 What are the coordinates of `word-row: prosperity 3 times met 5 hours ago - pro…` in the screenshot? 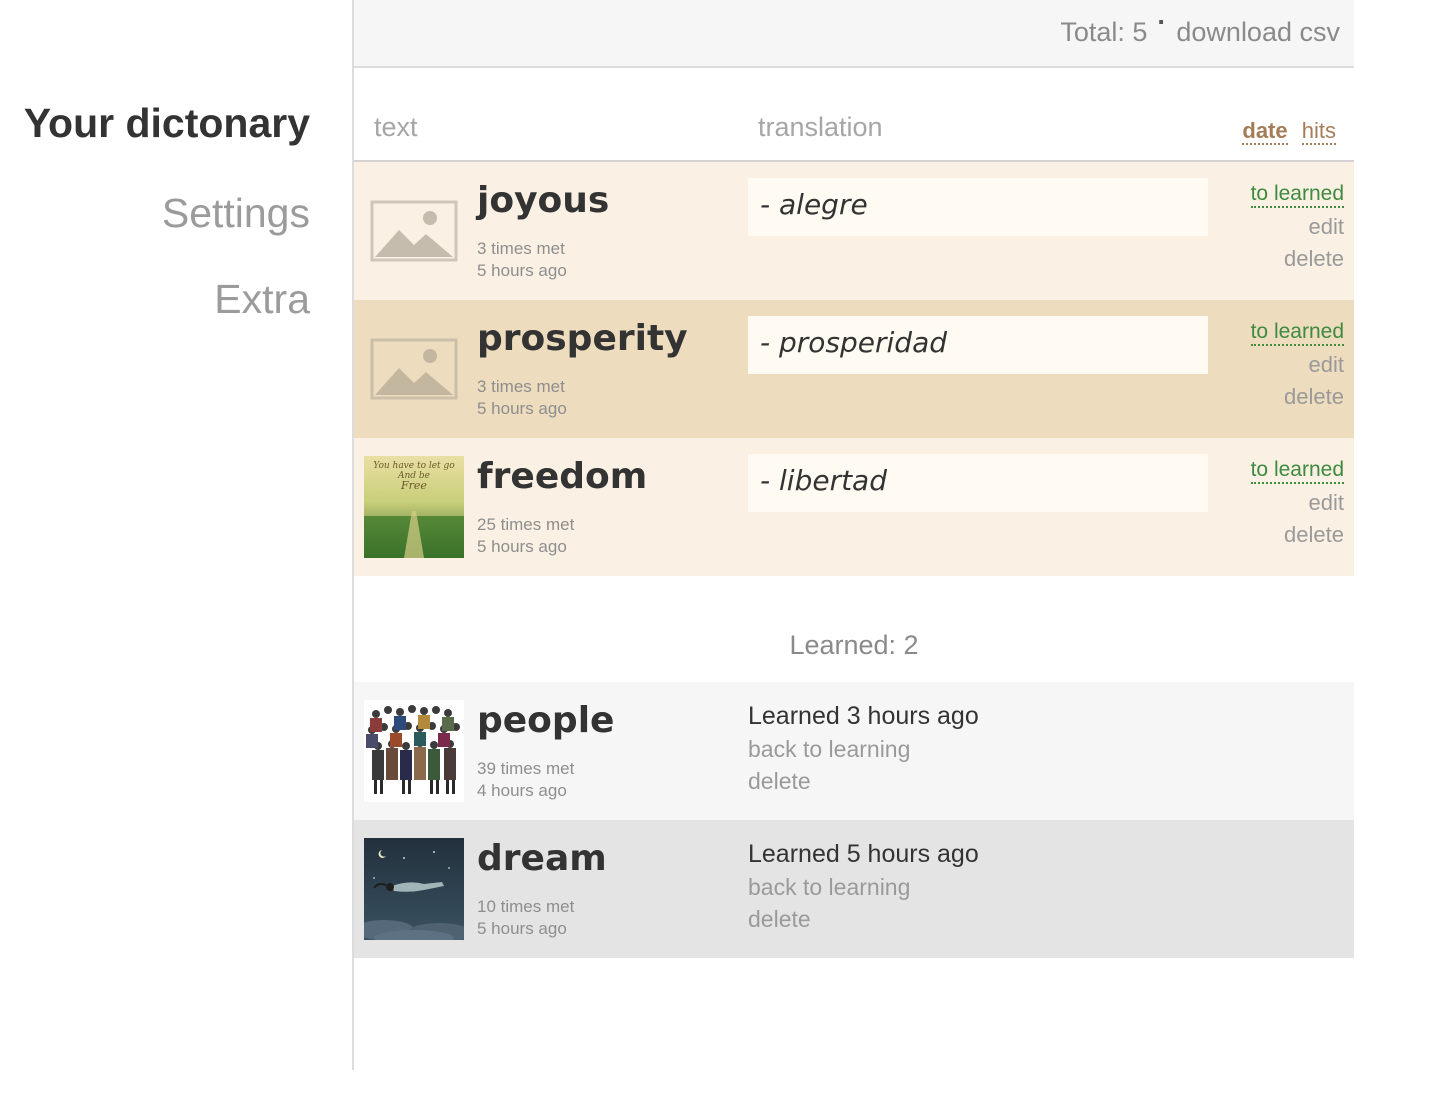 It's located at (854, 369).